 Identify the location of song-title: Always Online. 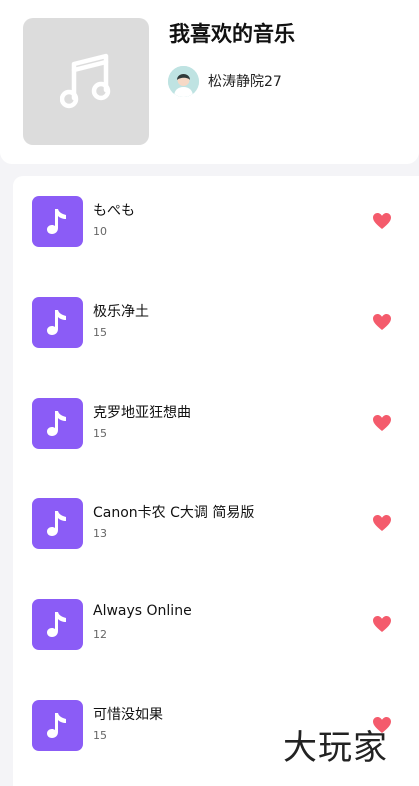
(142, 611).